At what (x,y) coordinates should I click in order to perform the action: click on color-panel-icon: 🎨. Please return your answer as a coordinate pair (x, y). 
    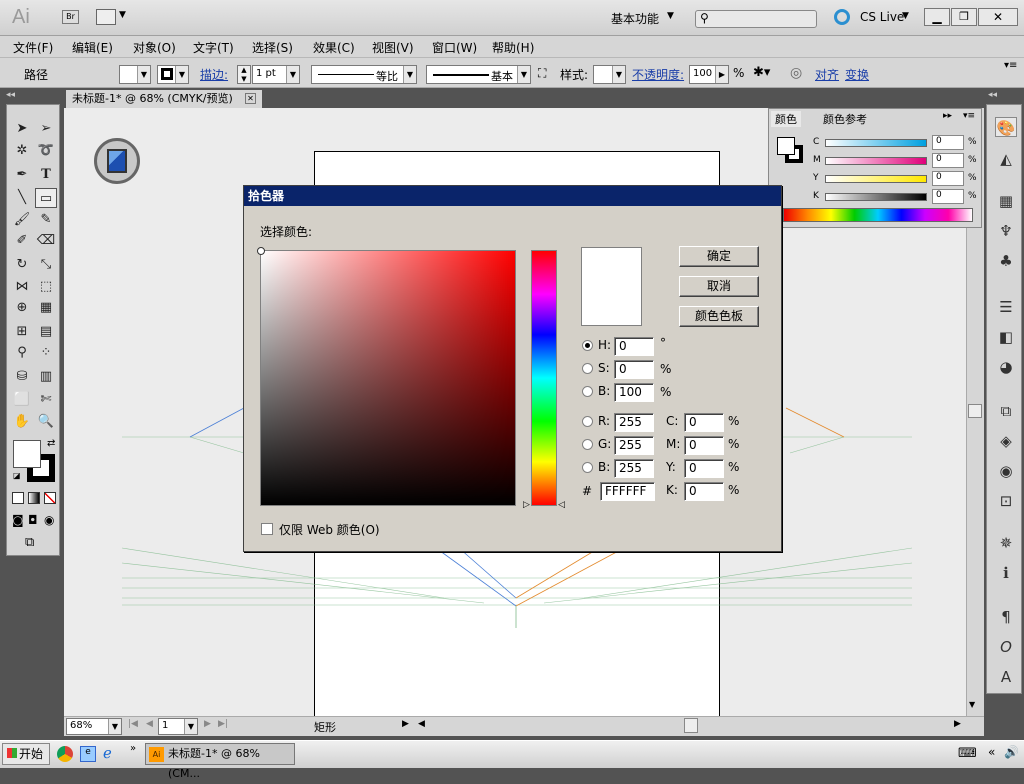
    Looking at the image, I should click on (1006, 127).